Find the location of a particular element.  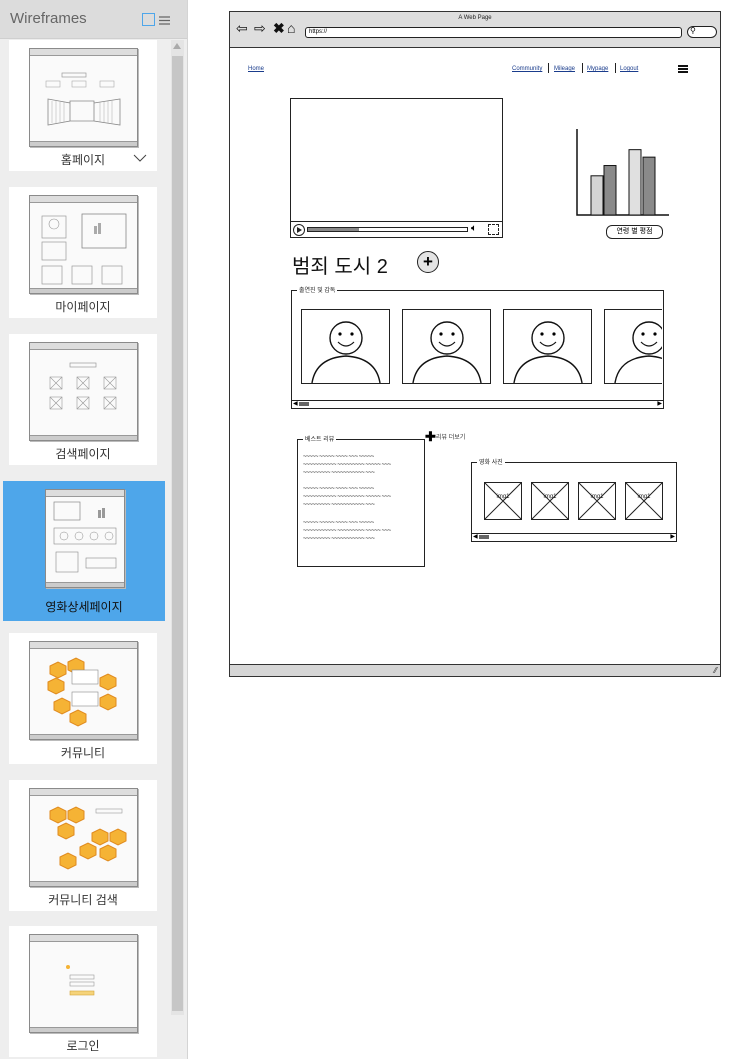

list-view-icon is located at coordinates (164, 19).